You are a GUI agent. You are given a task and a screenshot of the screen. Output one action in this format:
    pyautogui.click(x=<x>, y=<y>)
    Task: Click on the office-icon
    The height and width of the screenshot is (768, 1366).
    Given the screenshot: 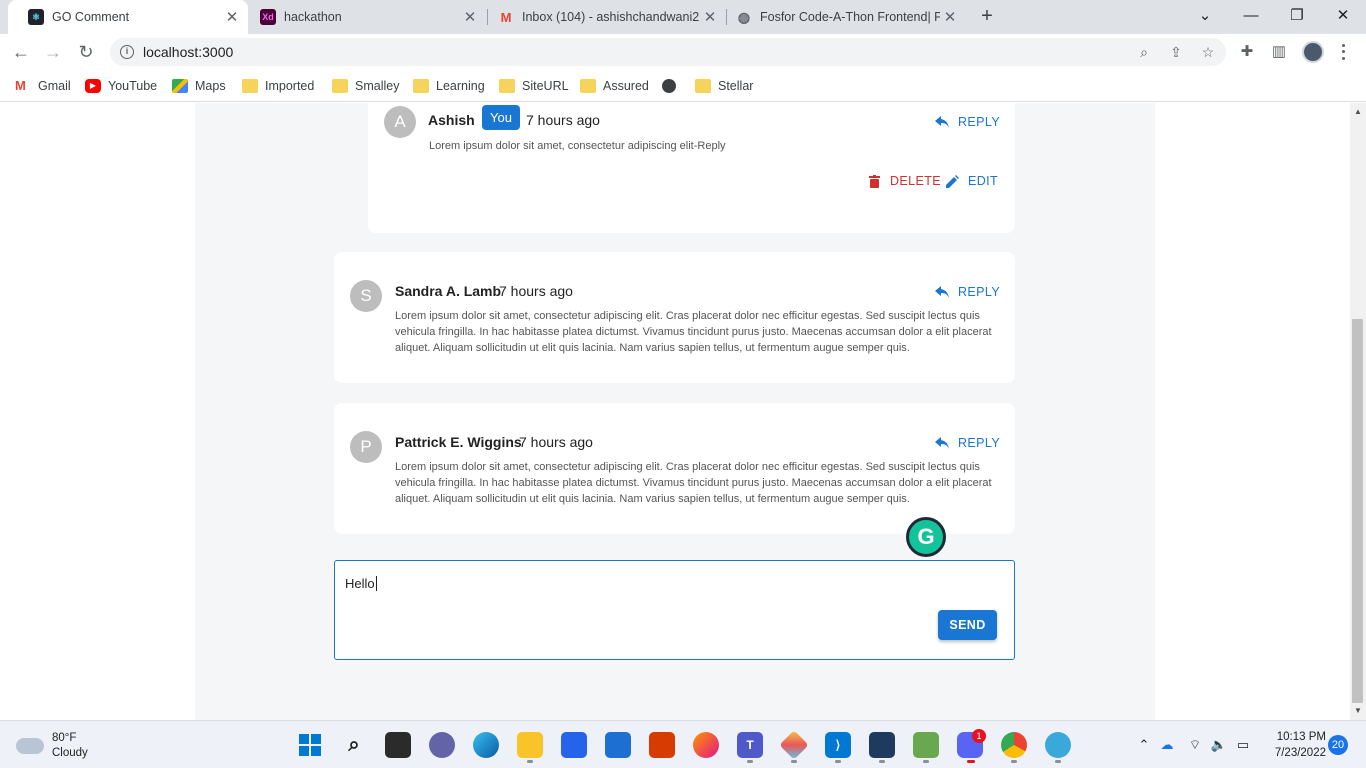 What is the action you would take?
    pyautogui.click(x=662, y=745)
    